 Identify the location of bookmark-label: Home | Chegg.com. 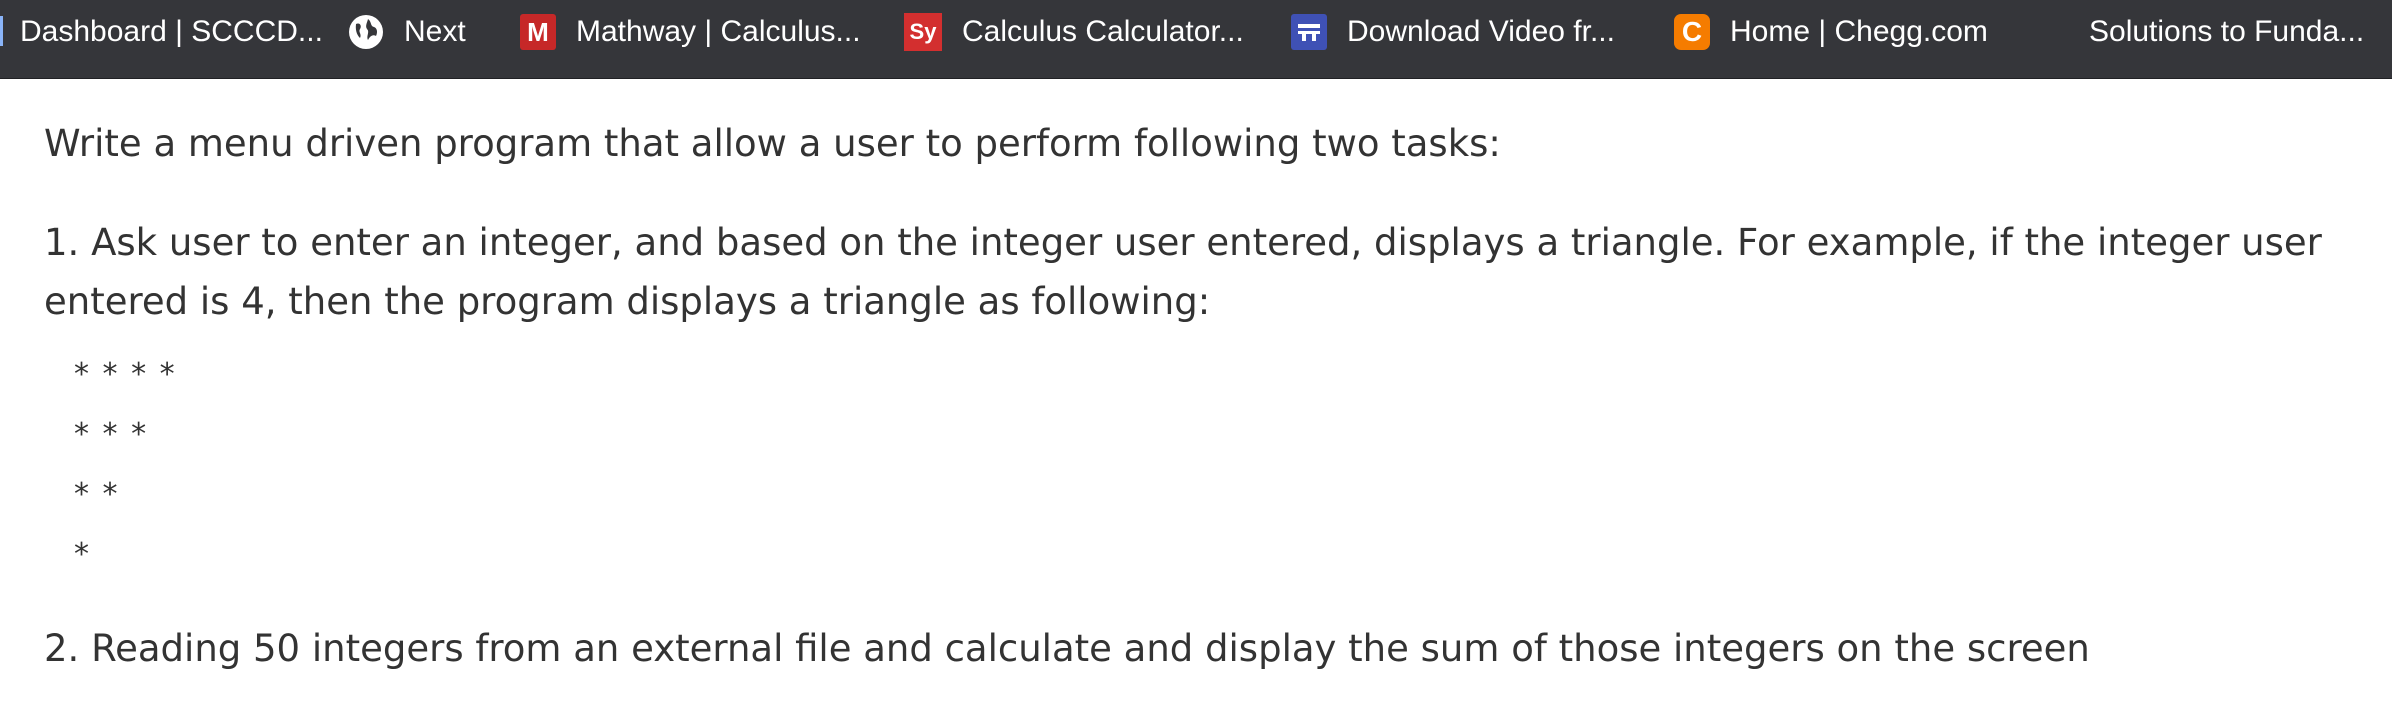
(1859, 31).